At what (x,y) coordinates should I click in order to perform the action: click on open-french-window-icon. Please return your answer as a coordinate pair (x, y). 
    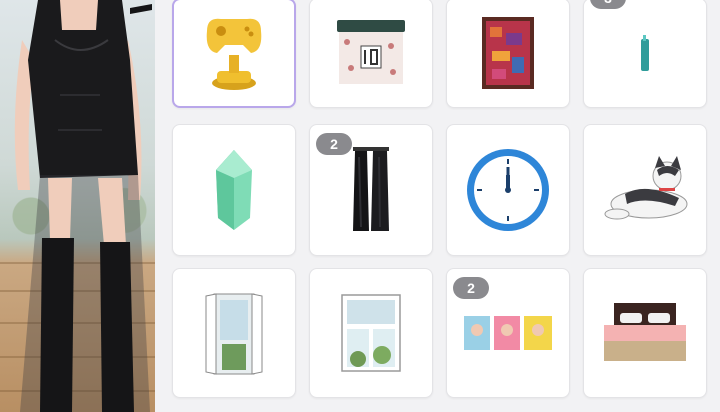
    Looking at the image, I should click on (234, 334).